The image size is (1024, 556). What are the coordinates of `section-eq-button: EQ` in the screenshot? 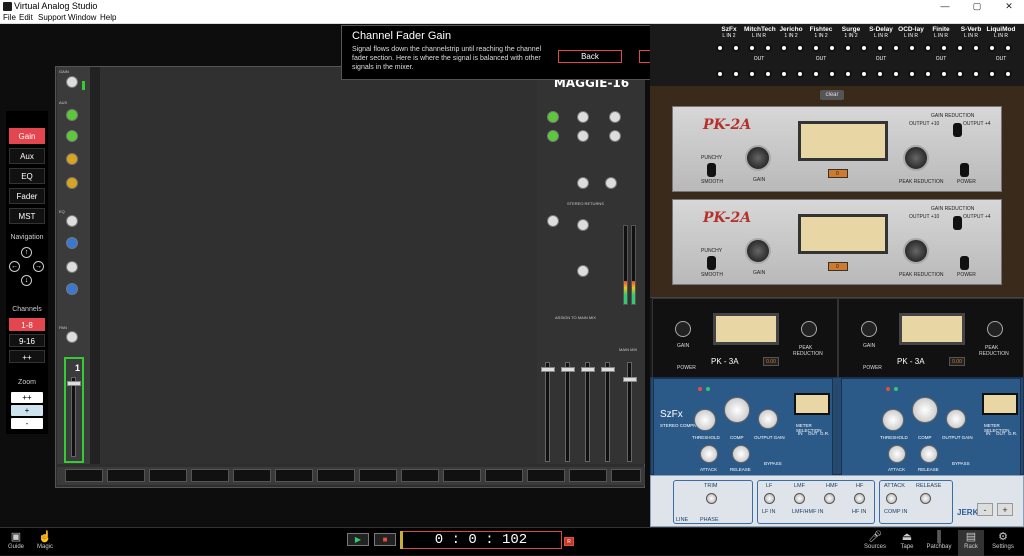 It's located at (27, 176).